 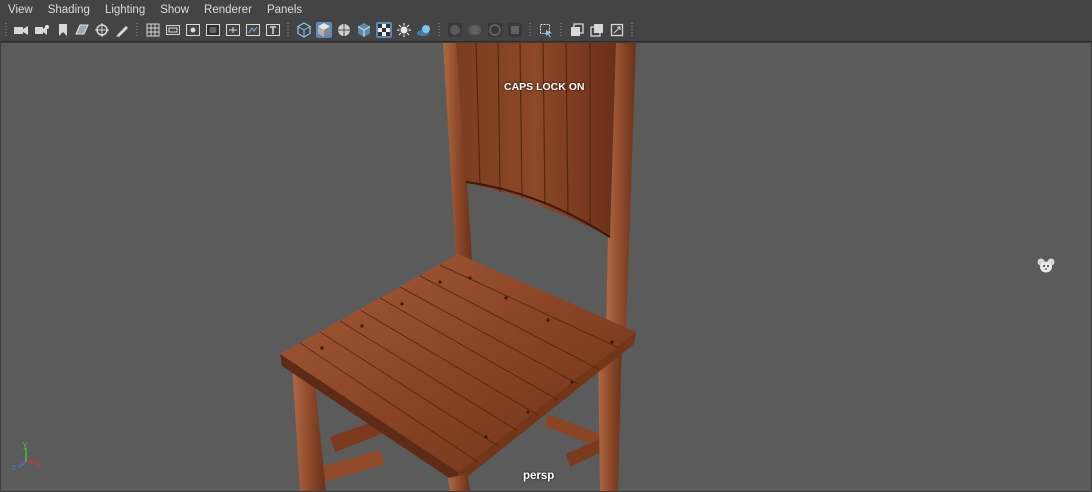 What do you see at coordinates (273, 30) in the screenshot?
I see `safe-title-icon` at bounding box center [273, 30].